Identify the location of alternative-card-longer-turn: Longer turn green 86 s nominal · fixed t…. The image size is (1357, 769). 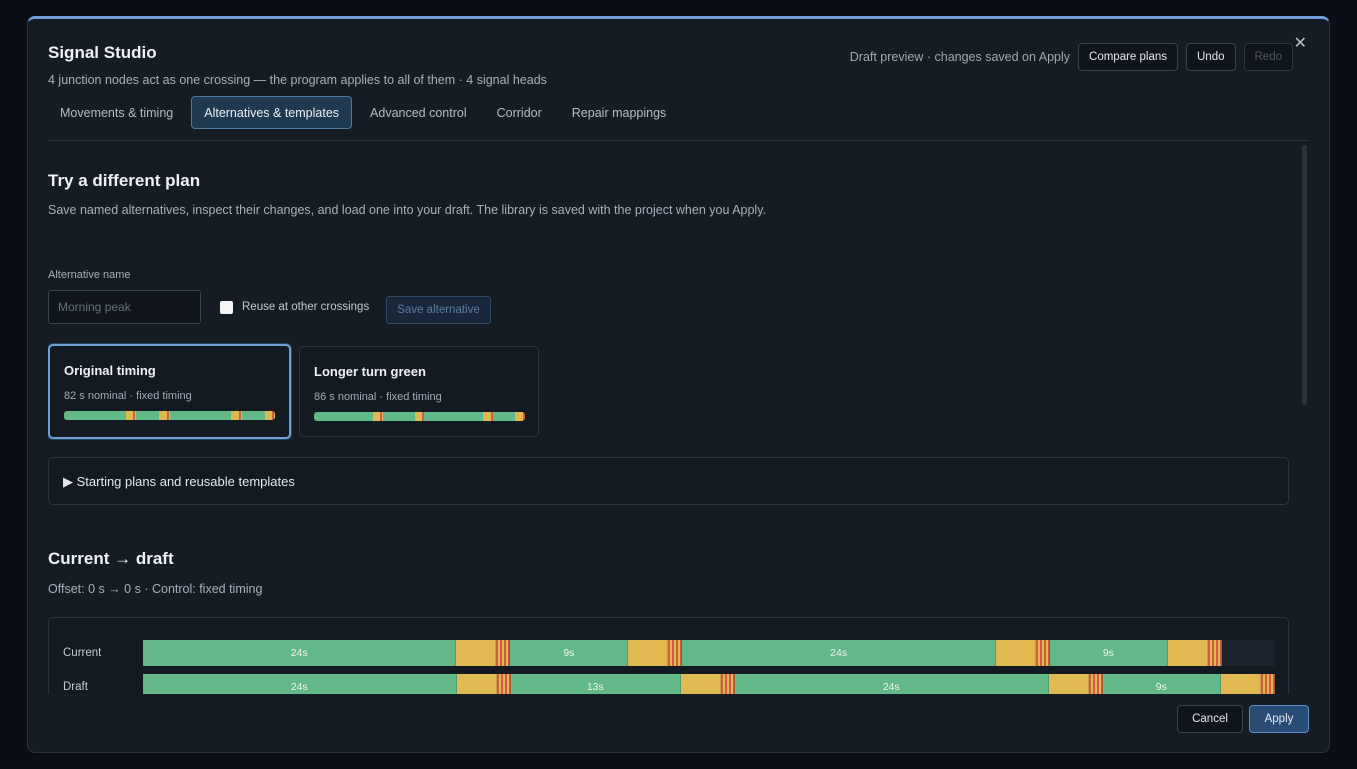
(419, 391).